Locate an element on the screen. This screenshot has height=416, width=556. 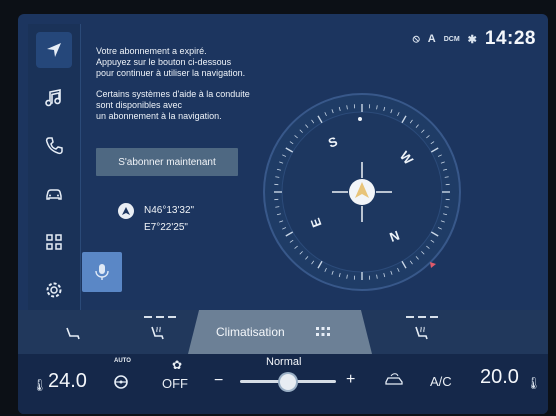
sidebar-item-apps is located at coordinates (54, 242).